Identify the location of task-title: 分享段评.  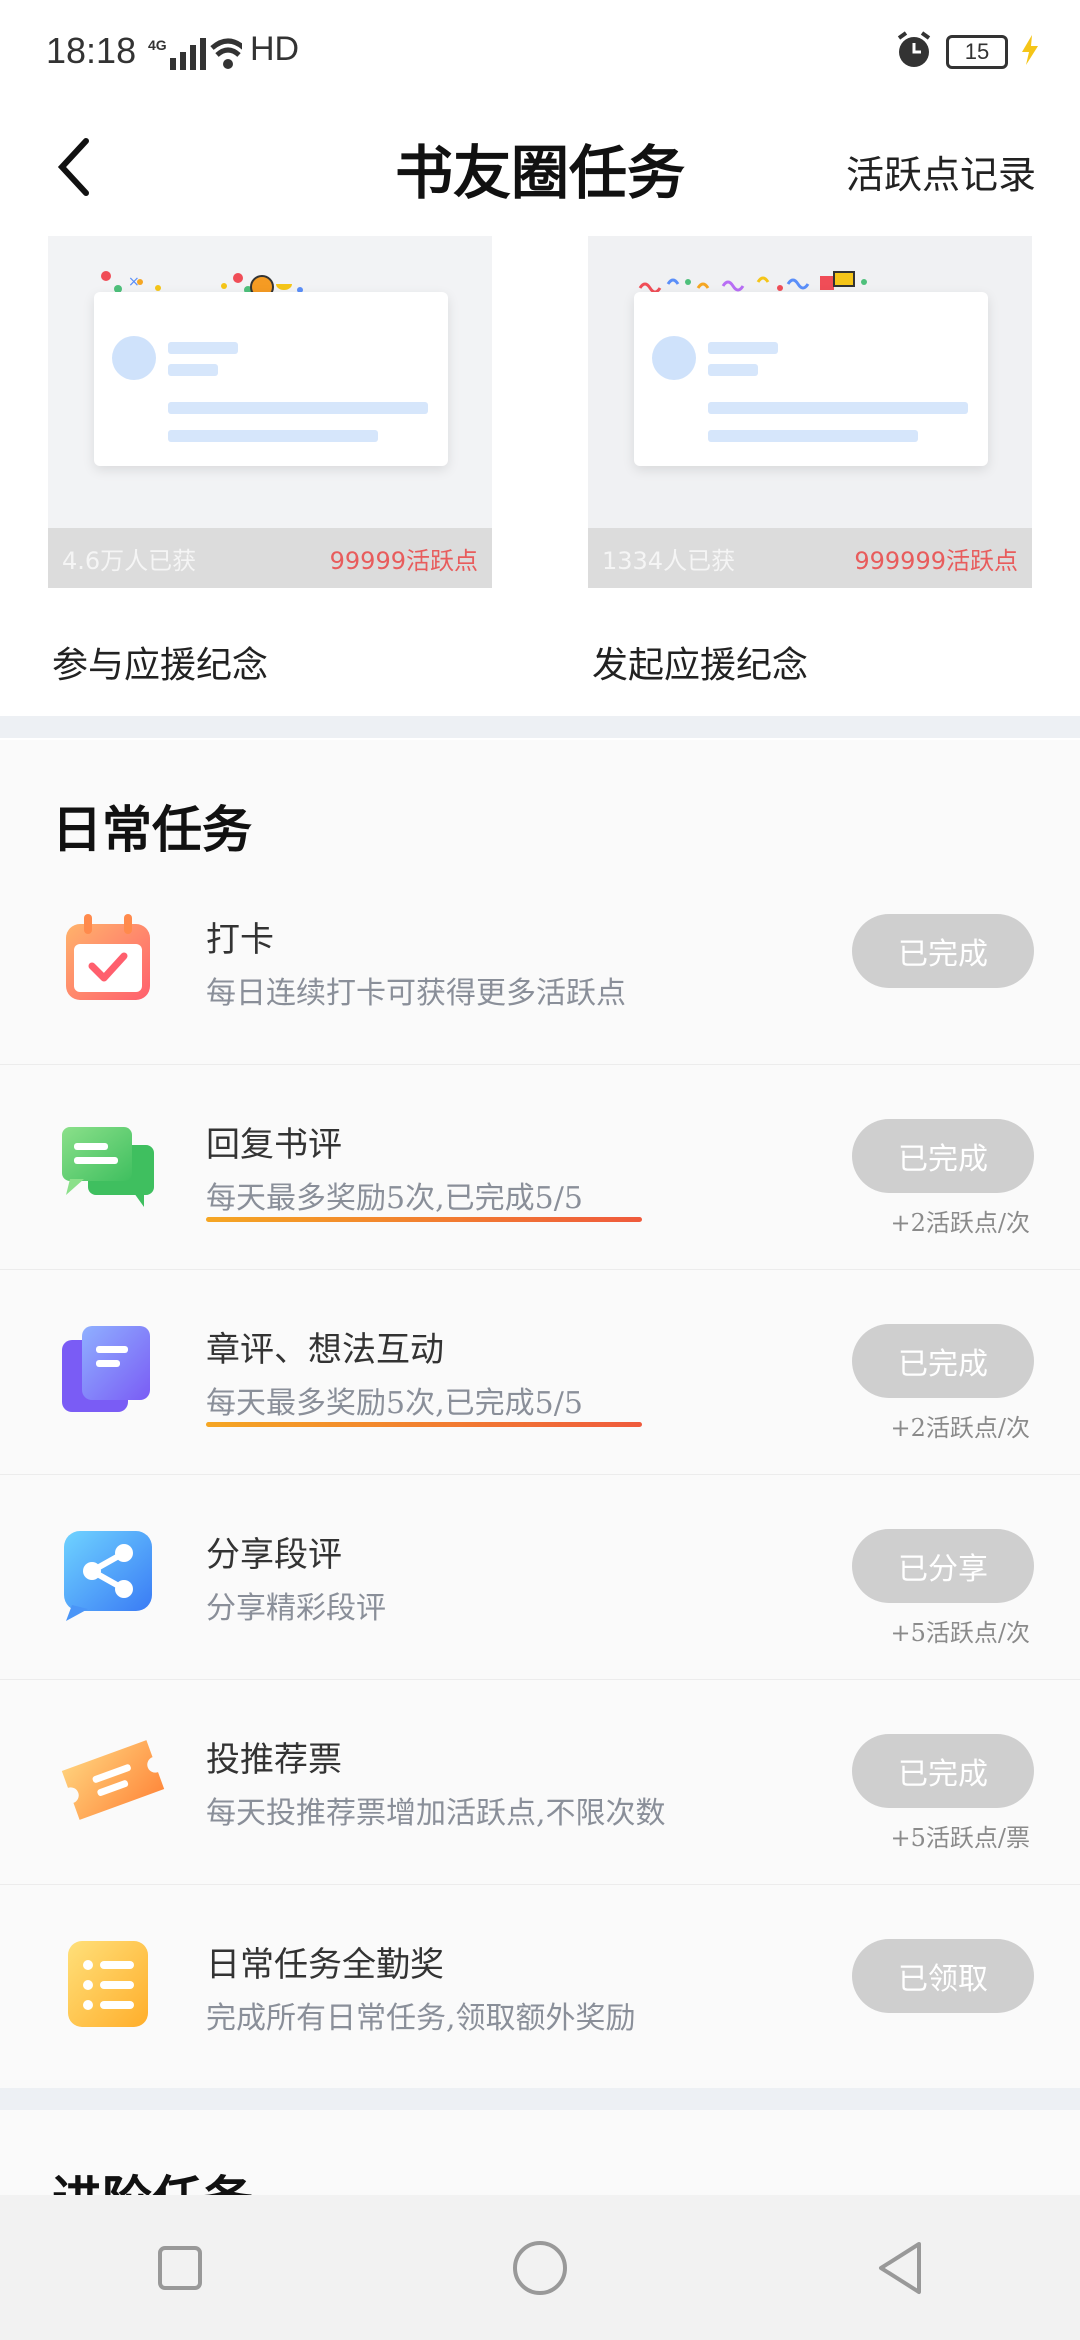
(274, 1555).